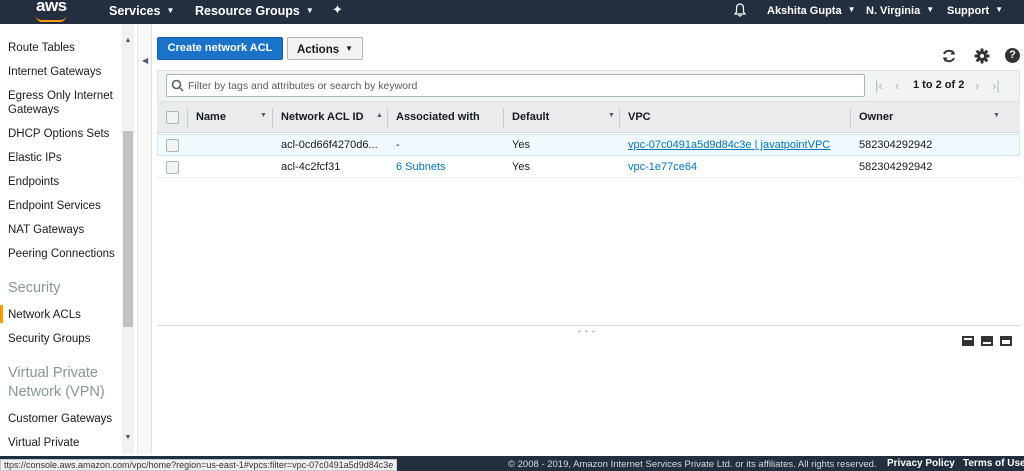 The image size is (1024, 471). I want to click on cell-vpc-link: vpc-07c0491a5d9d84c3e | javatpointVPC, so click(729, 145).